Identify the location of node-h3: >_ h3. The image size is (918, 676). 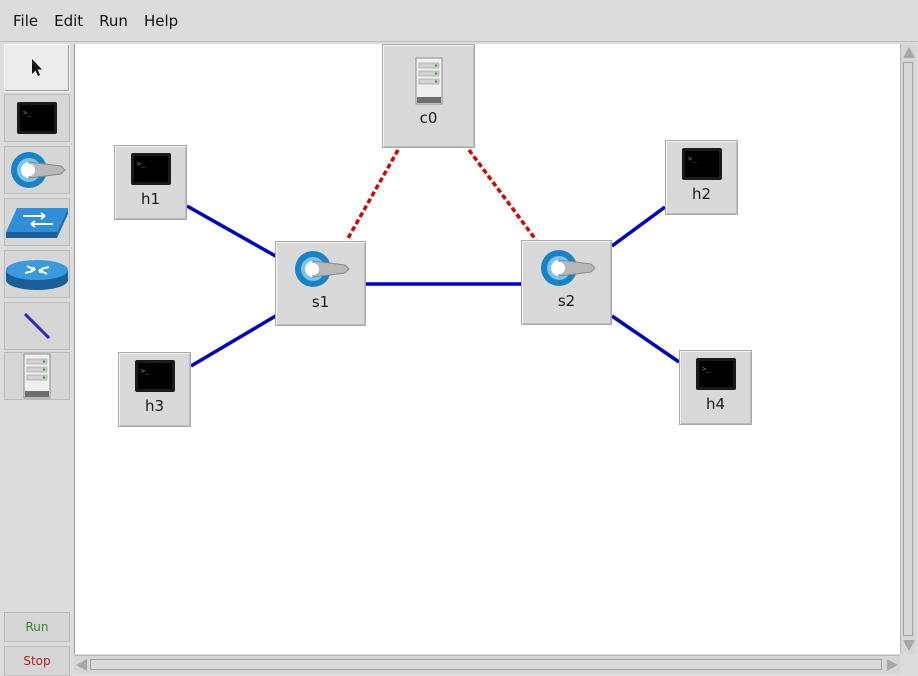
(154, 389).